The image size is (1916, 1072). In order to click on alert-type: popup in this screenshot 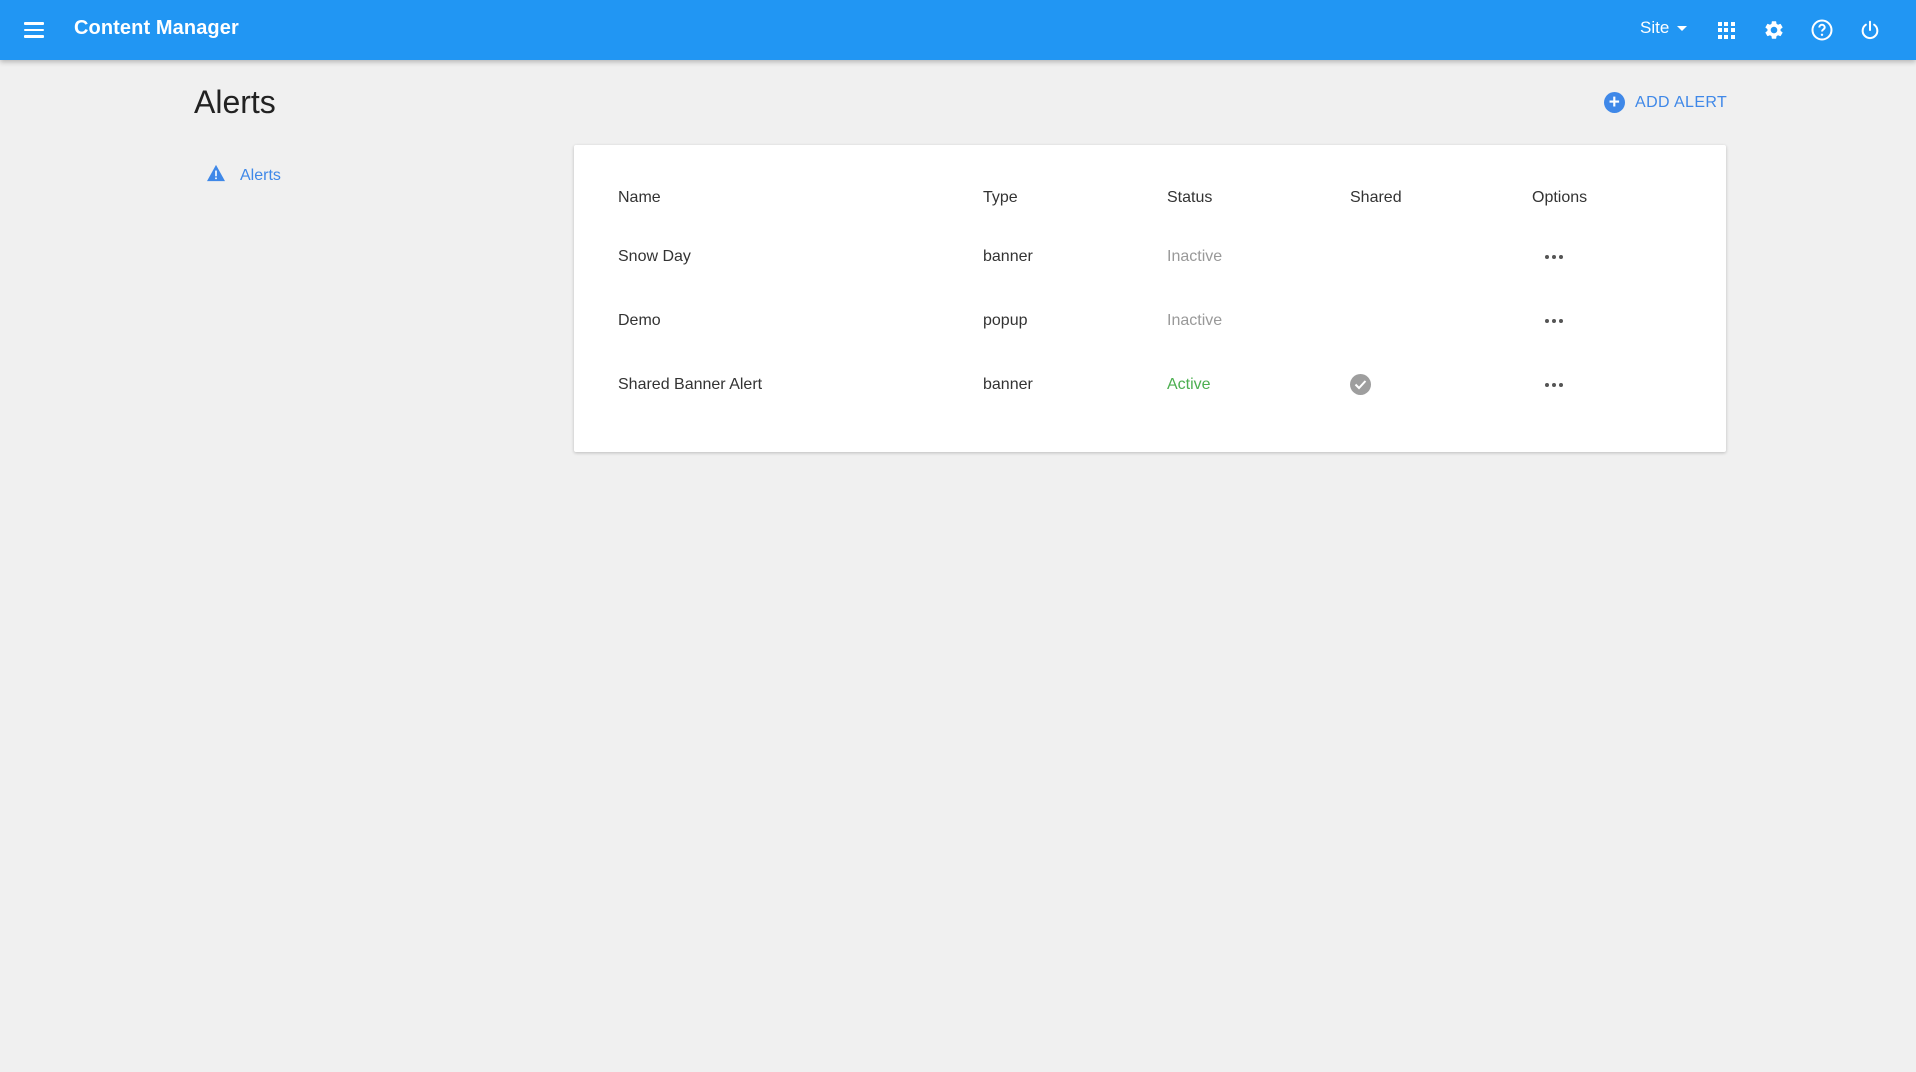, I will do `click(1005, 320)`.